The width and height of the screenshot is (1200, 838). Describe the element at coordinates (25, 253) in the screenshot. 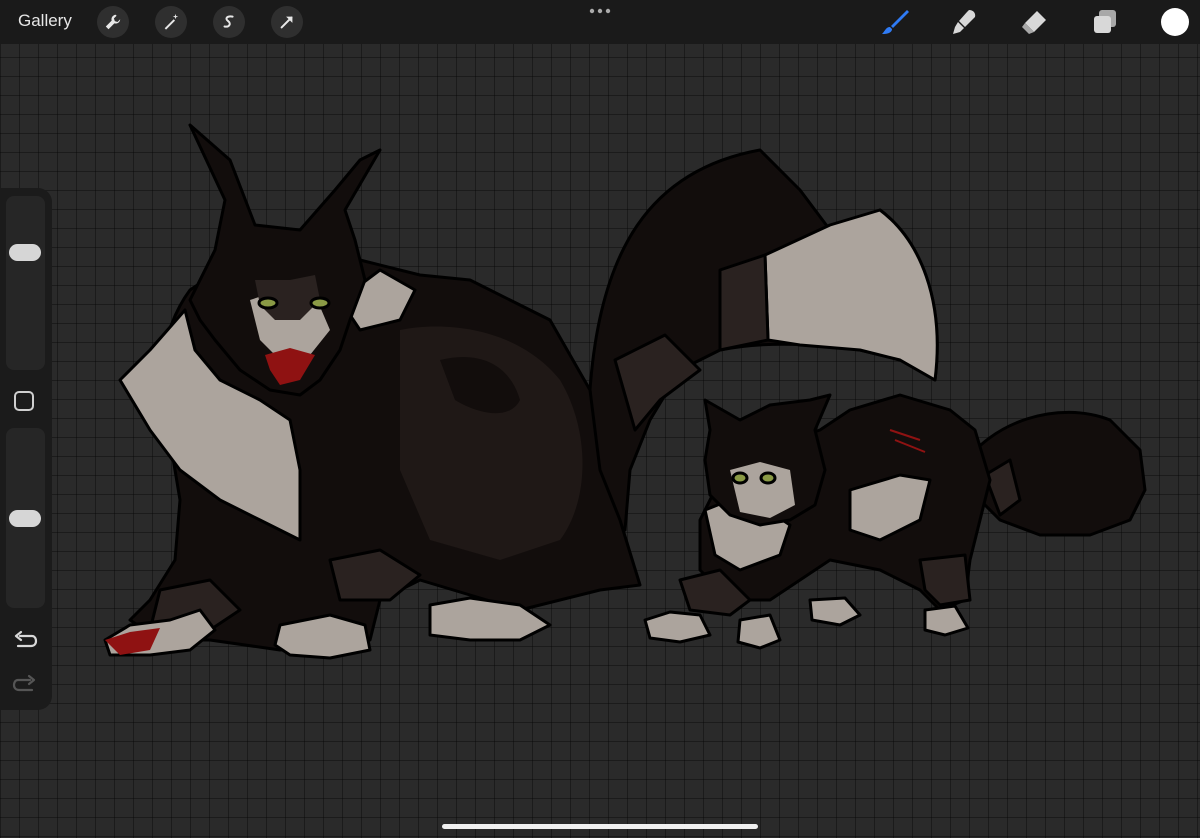

I see `brush-size-thumb` at that location.